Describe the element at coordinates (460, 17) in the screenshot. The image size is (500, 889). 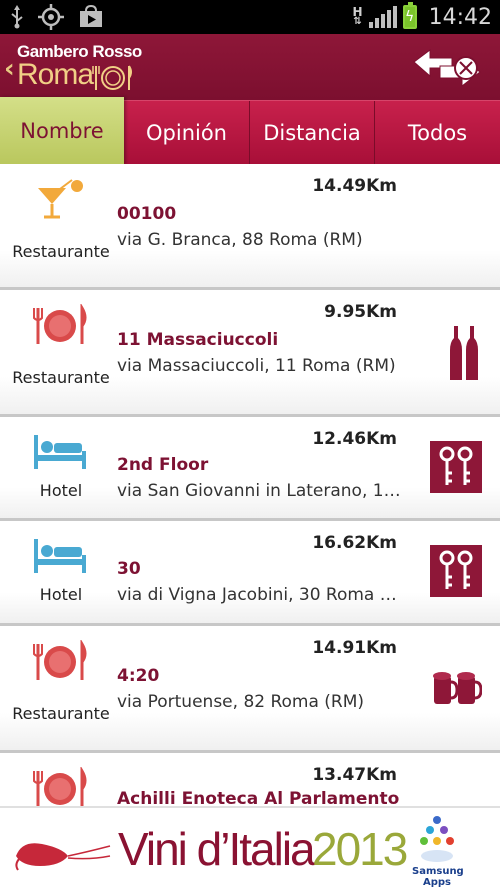
I see `clock: 14:42` at that location.